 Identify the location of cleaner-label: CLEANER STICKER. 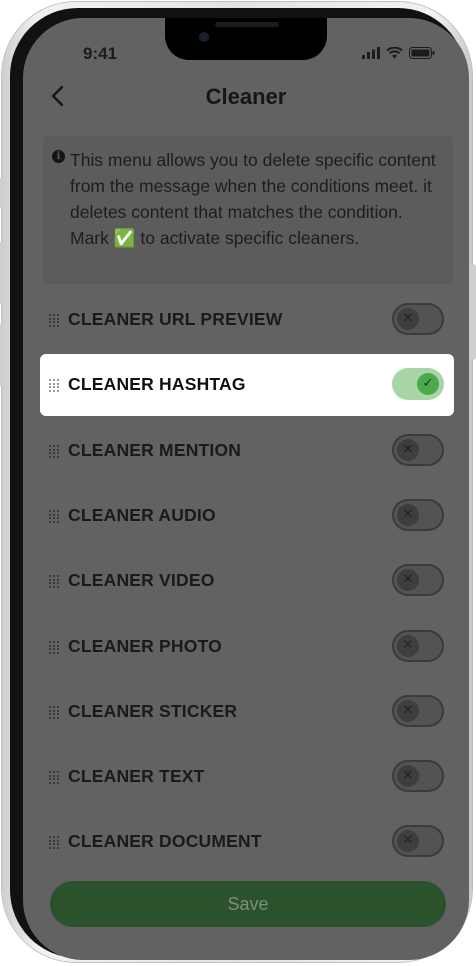
(153, 711).